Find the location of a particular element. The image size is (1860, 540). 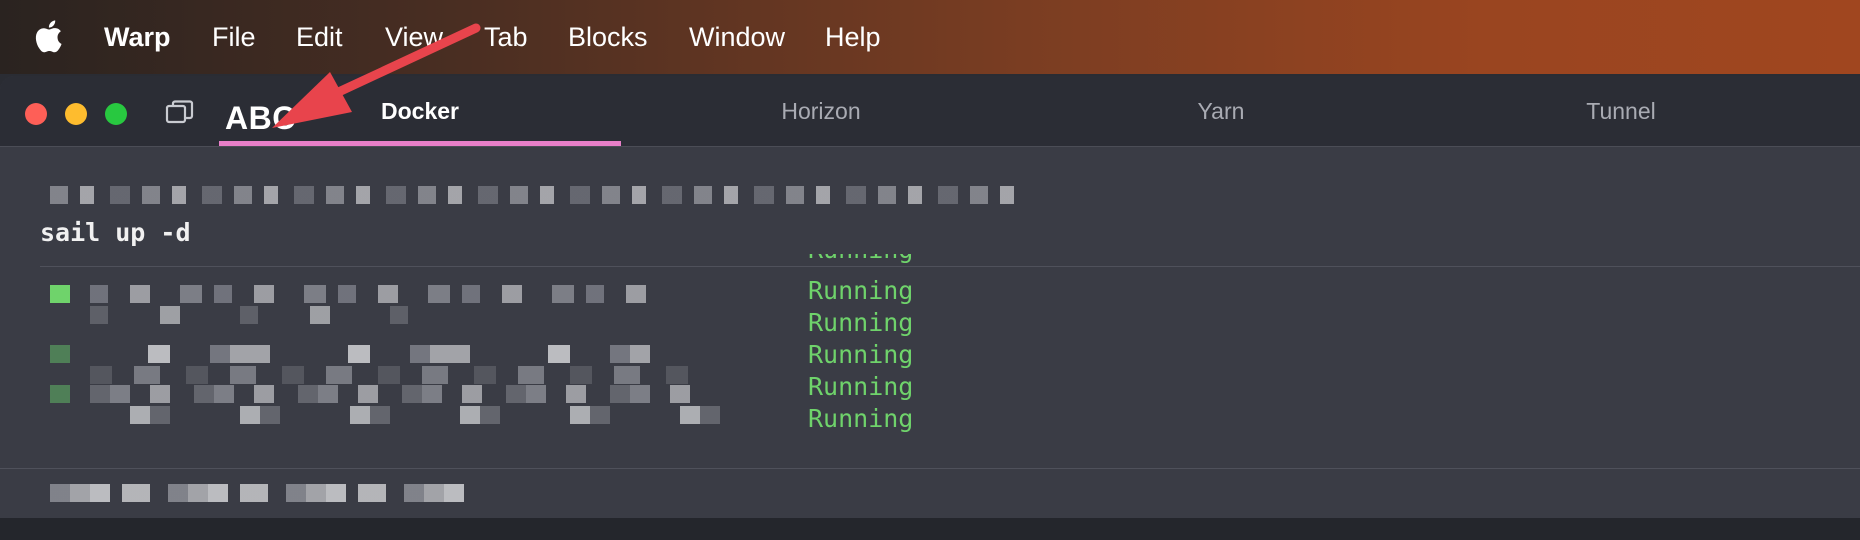

menu-edit: Edit is located at coordinates (319, 37).